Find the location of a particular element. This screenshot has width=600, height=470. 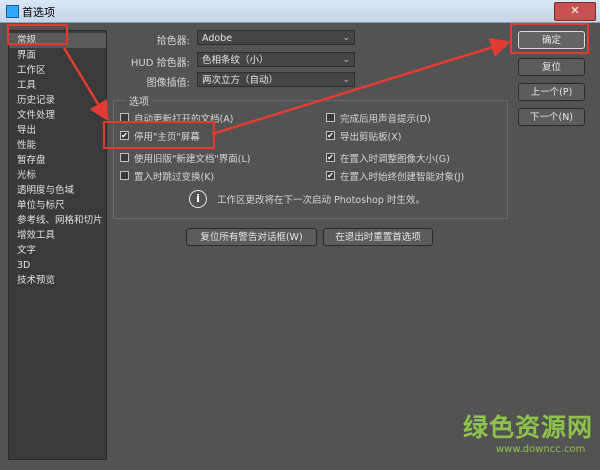

arrow-to-option is located at coordinates (85, 84).